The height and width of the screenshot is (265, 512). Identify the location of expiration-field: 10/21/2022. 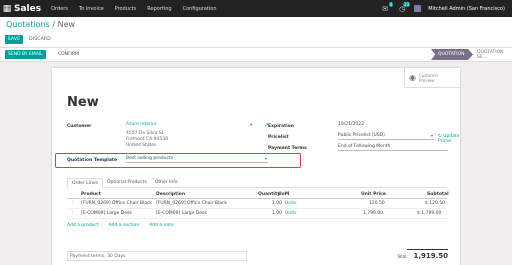
(388, 125).